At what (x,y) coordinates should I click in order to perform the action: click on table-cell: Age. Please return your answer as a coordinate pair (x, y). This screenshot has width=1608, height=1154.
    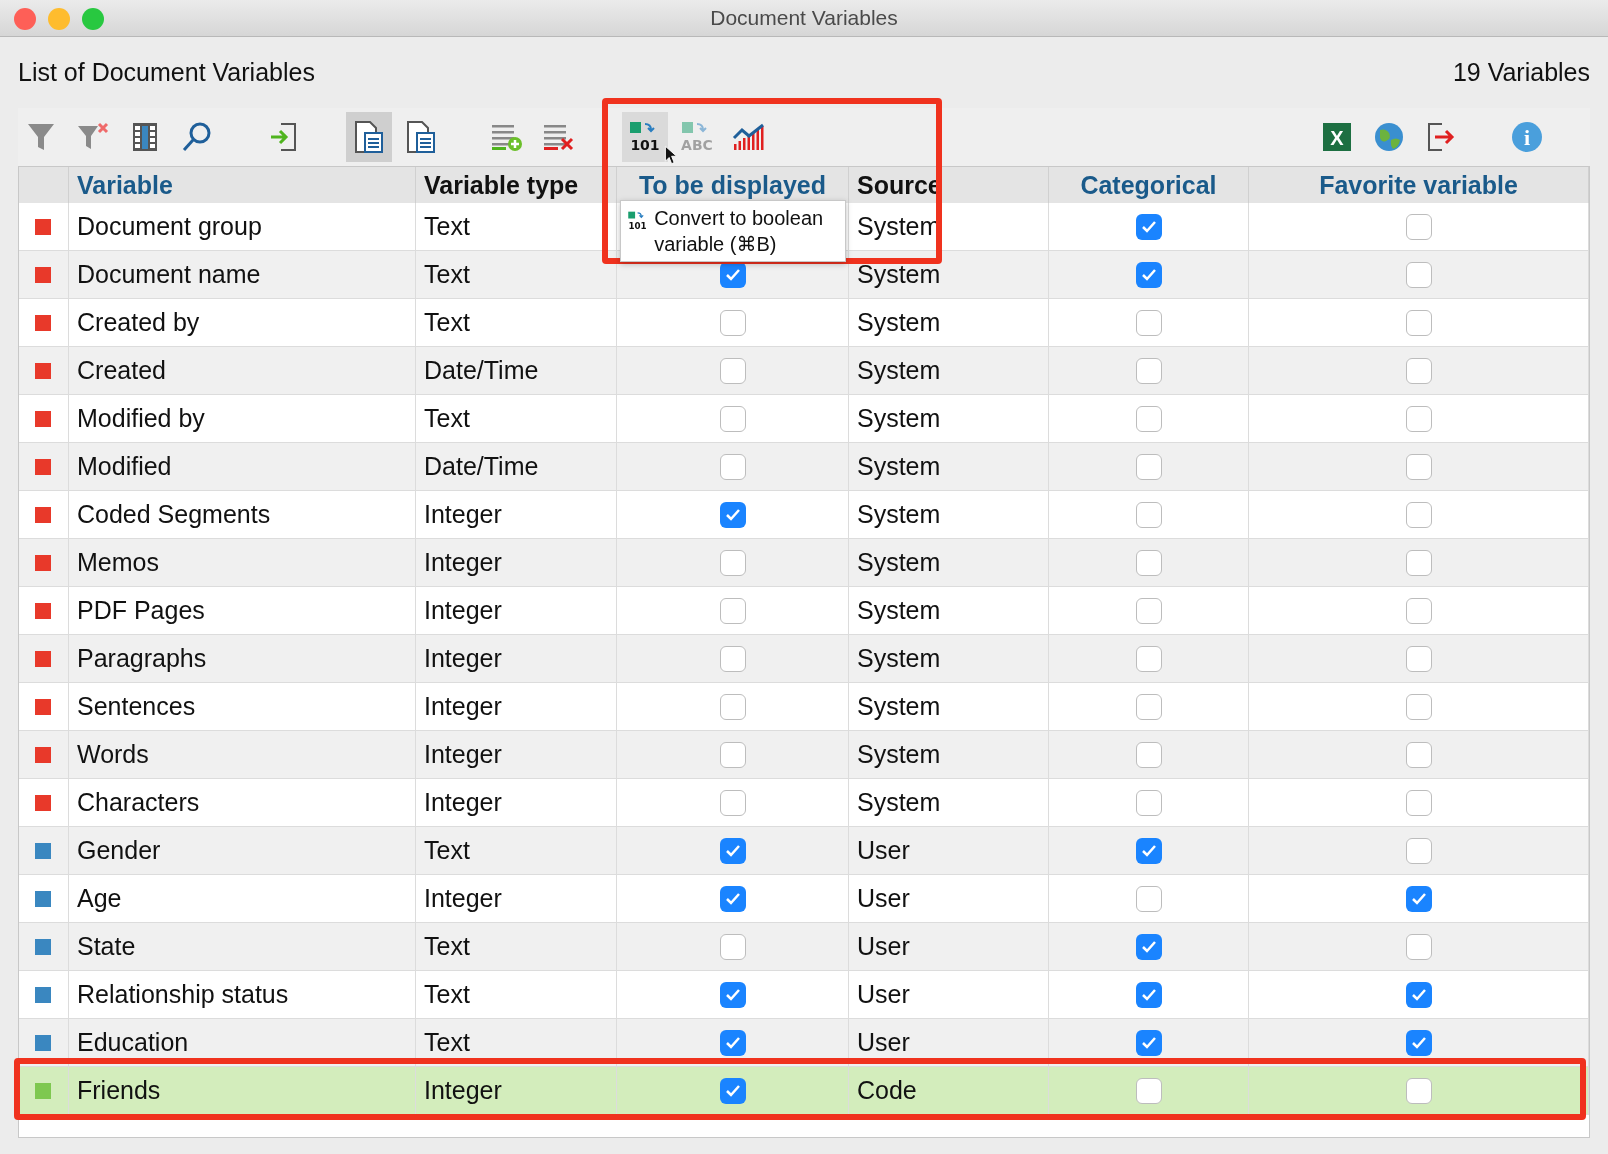
    Looking at the image, I should click on (242, 899).